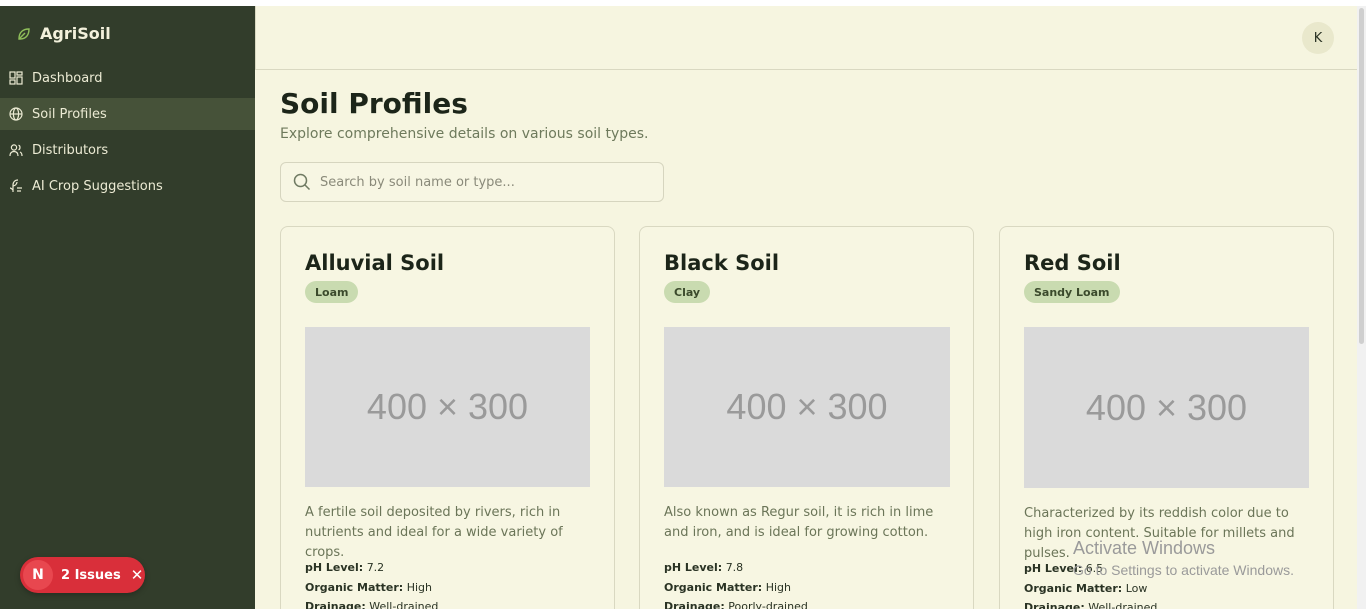  Describe the element at coordinates (97, 186) in the screenshot. I see `sidebar-item-label: AI Crop Suggestions` at that location.